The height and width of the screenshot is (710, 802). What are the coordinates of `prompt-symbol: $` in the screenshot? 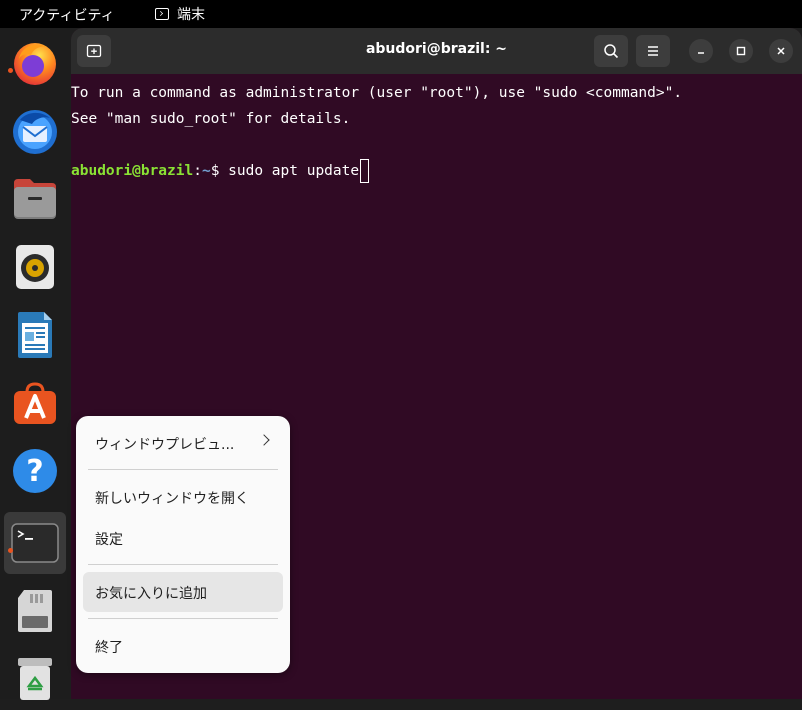 It's located at (219, 171).